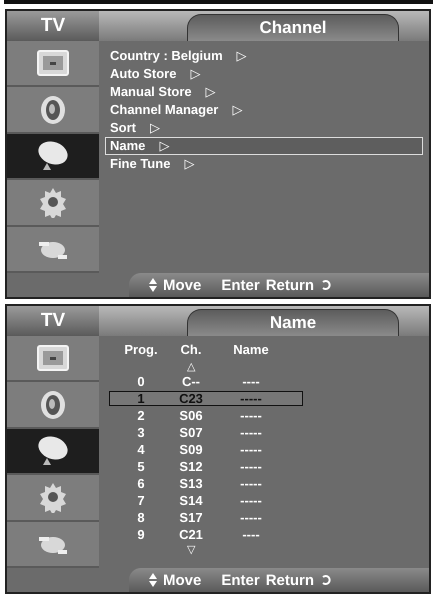 This screenshot has width=437, height=606. What do you see at coordinates (206, 466) in the screenshot?
I see `channel-row: 5 S12 -----` at bounding box center [206, 466].